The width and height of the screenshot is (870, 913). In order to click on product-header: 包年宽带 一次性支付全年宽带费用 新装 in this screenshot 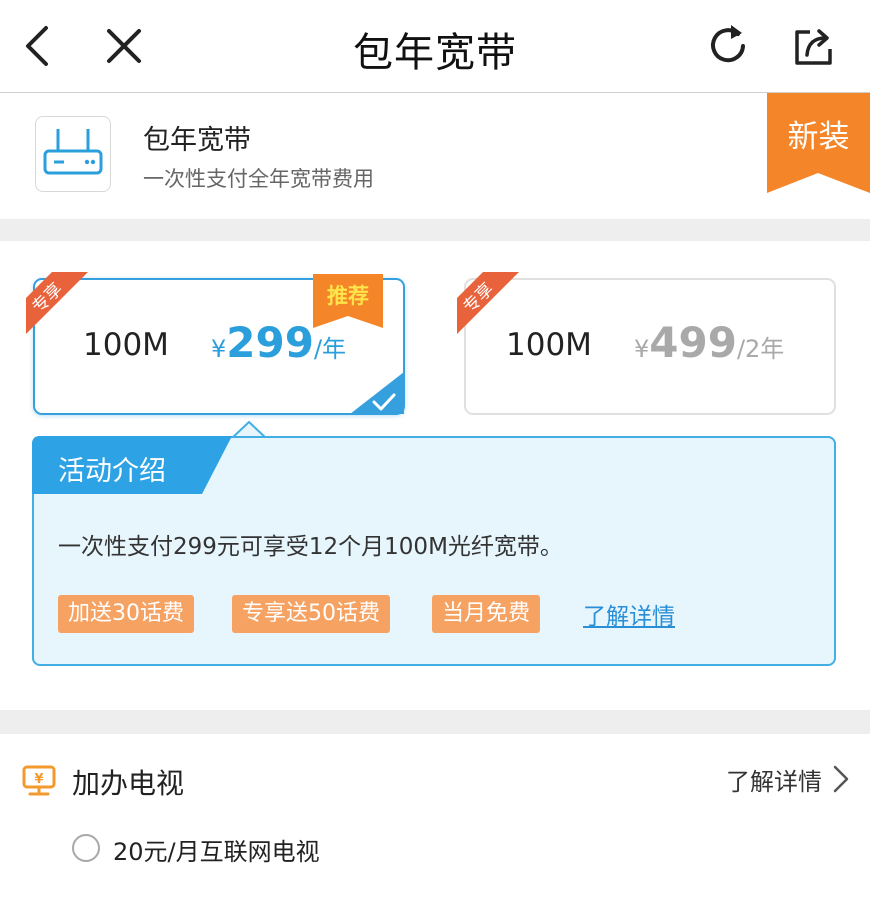, I will do `click(435, 156)`.